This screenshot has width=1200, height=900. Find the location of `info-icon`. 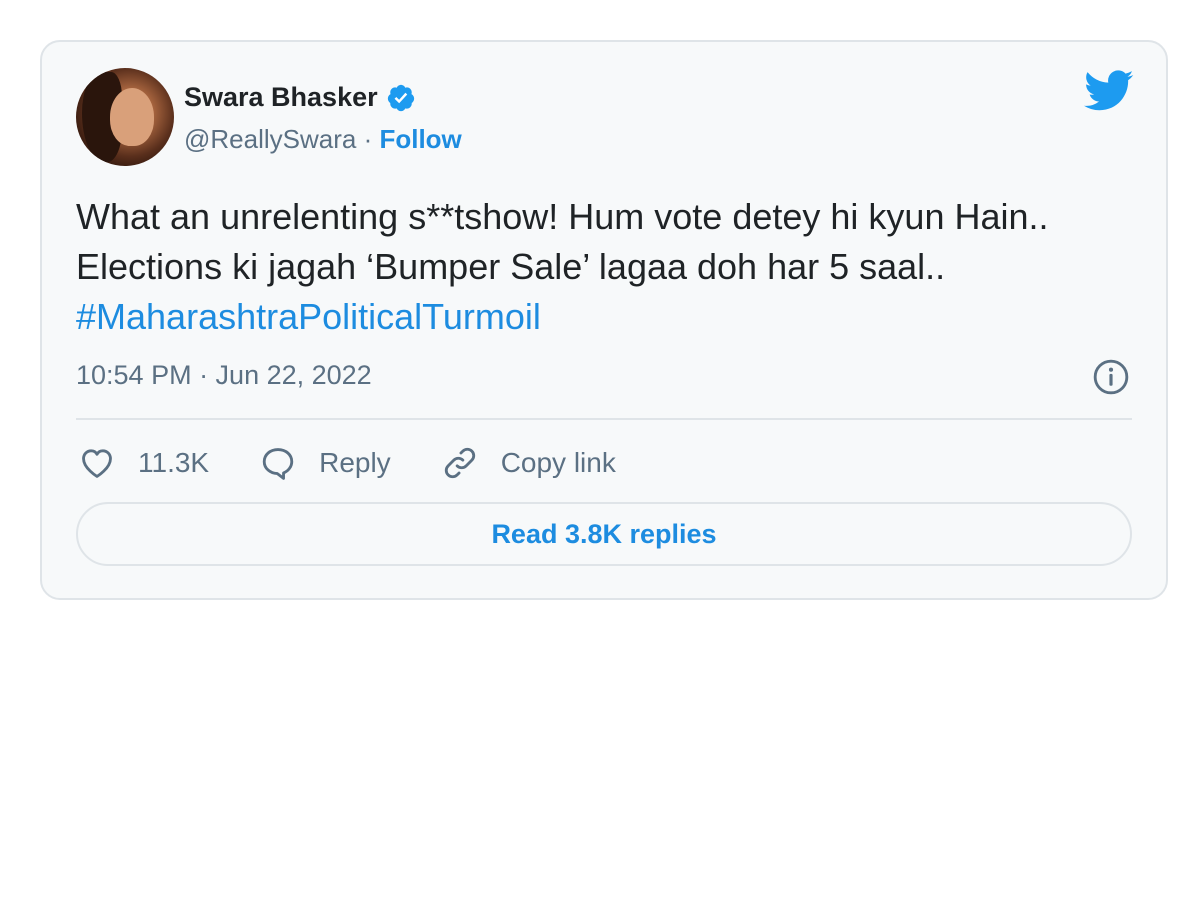

info-icon is located at coordinates (1111, 377).